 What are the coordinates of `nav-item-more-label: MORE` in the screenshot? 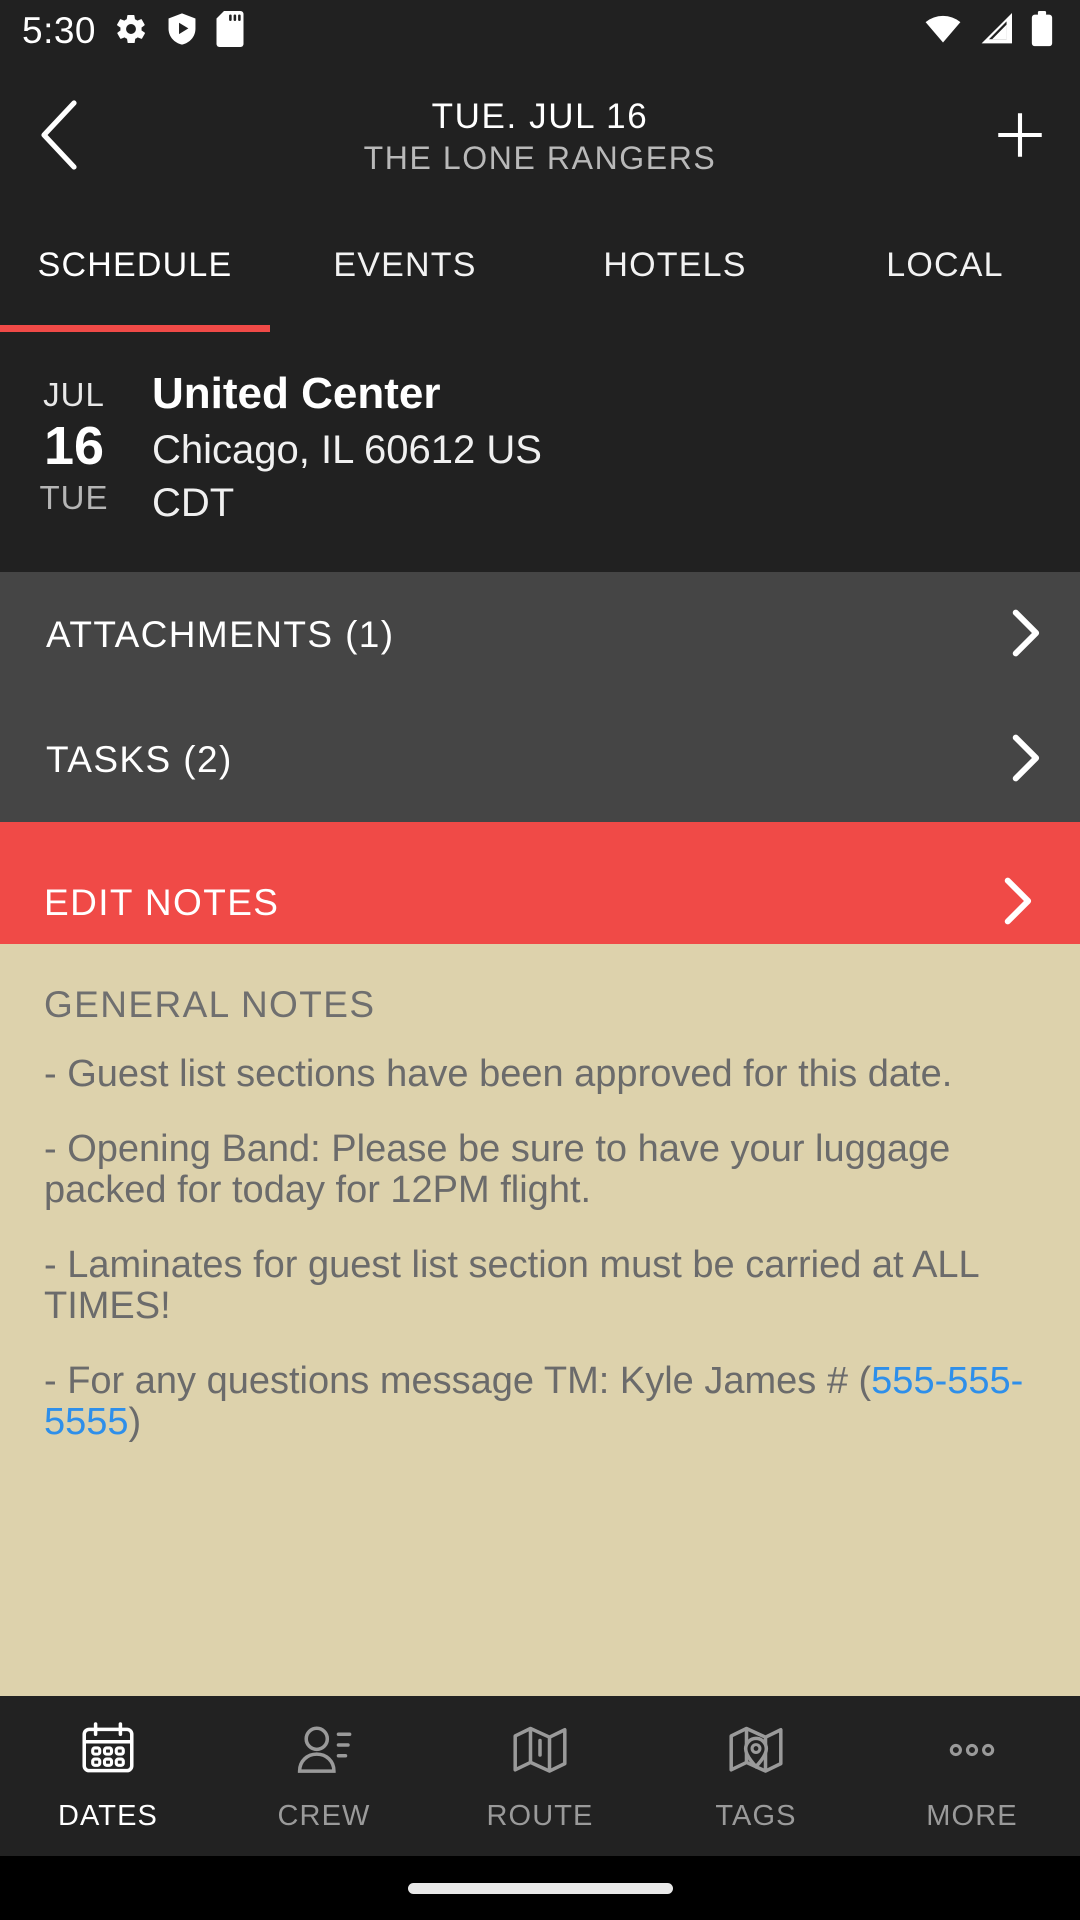 It's located at (972, 1816).